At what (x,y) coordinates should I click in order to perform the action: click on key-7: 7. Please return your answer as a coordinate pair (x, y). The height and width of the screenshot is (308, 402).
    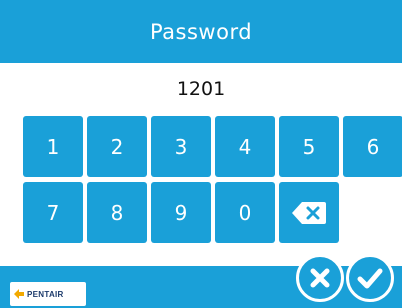
    Looking at the image, I should click on (53, 212).